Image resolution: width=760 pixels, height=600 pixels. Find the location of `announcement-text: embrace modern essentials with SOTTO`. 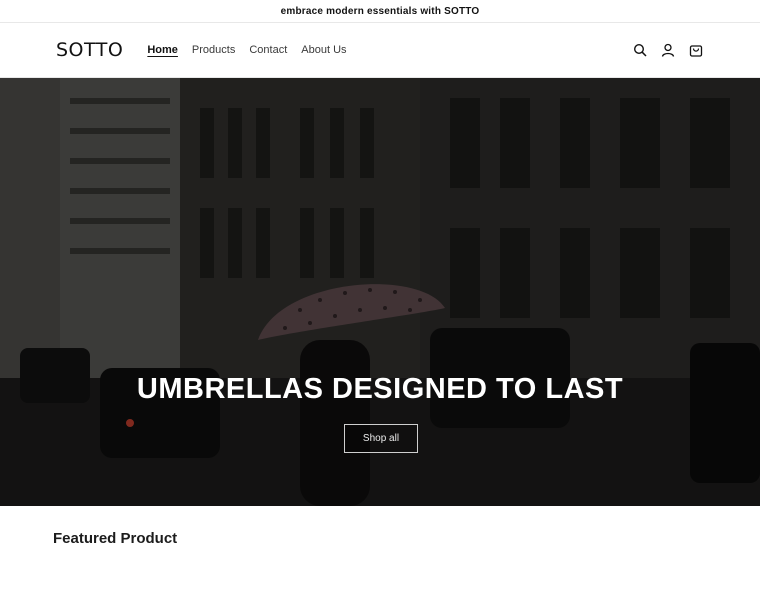

announcement-text: embrace modern essentials with SOTTO is located at coordinates (380, 11).